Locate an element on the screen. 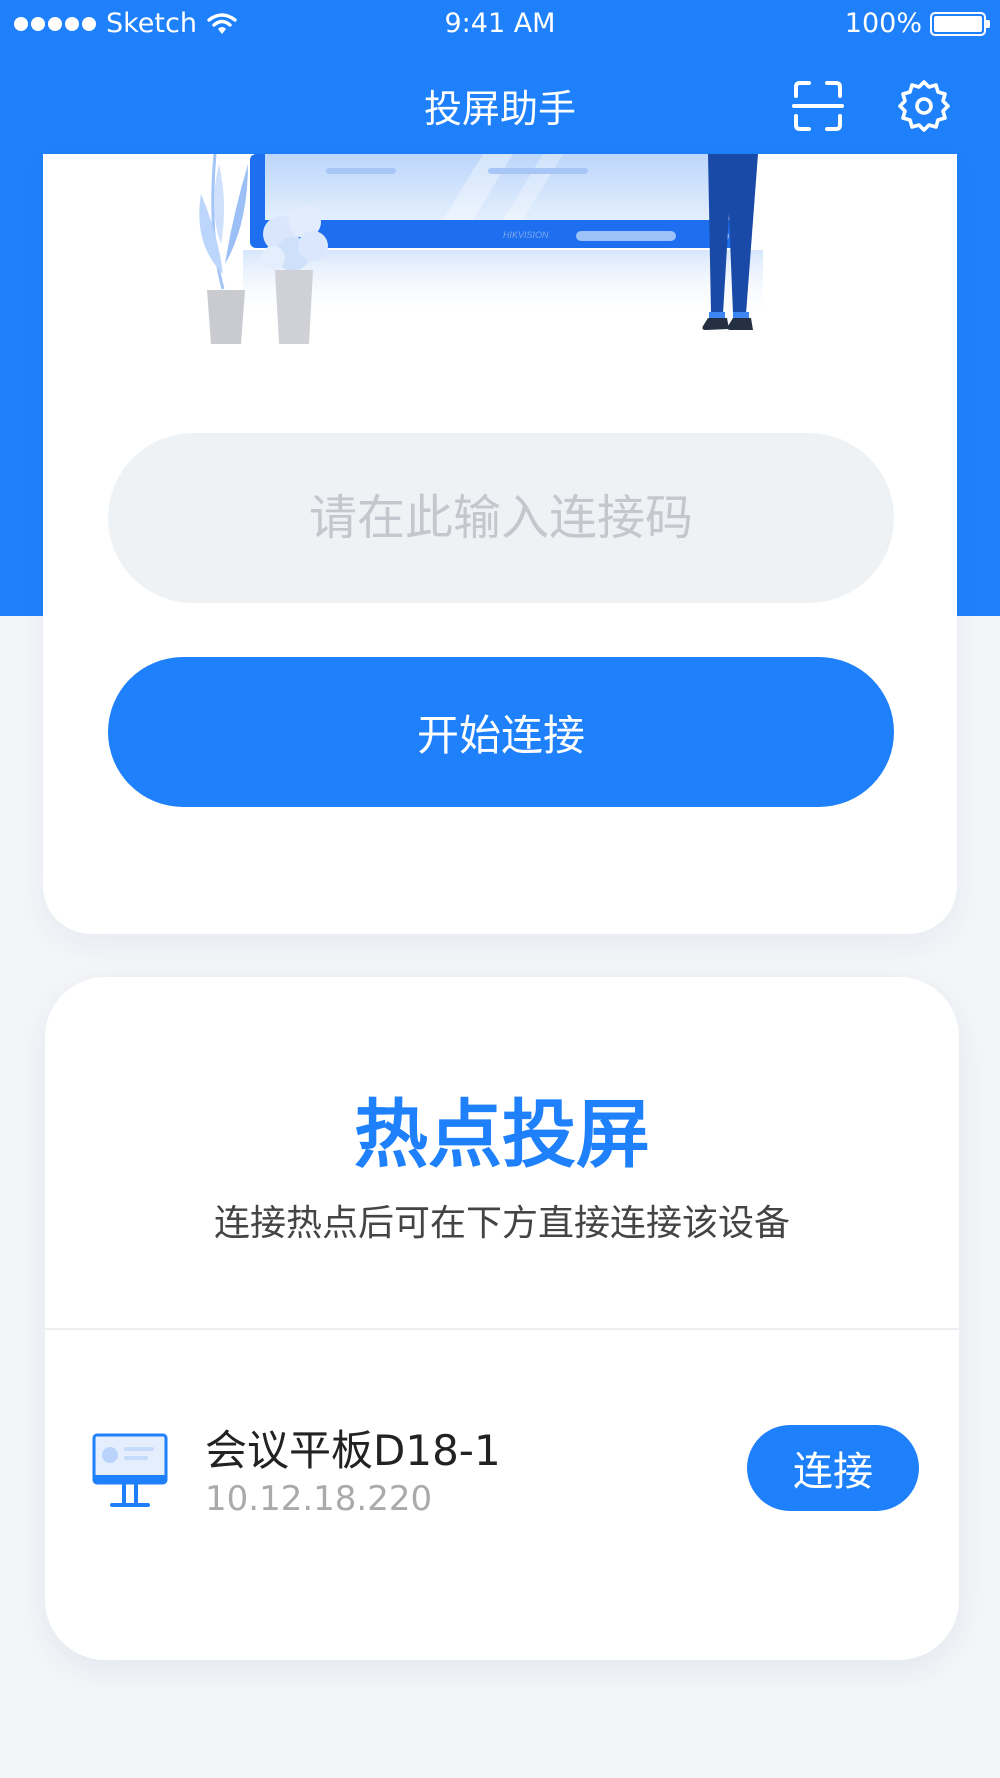  monitor-icon is located at coordinates (130, 1470).